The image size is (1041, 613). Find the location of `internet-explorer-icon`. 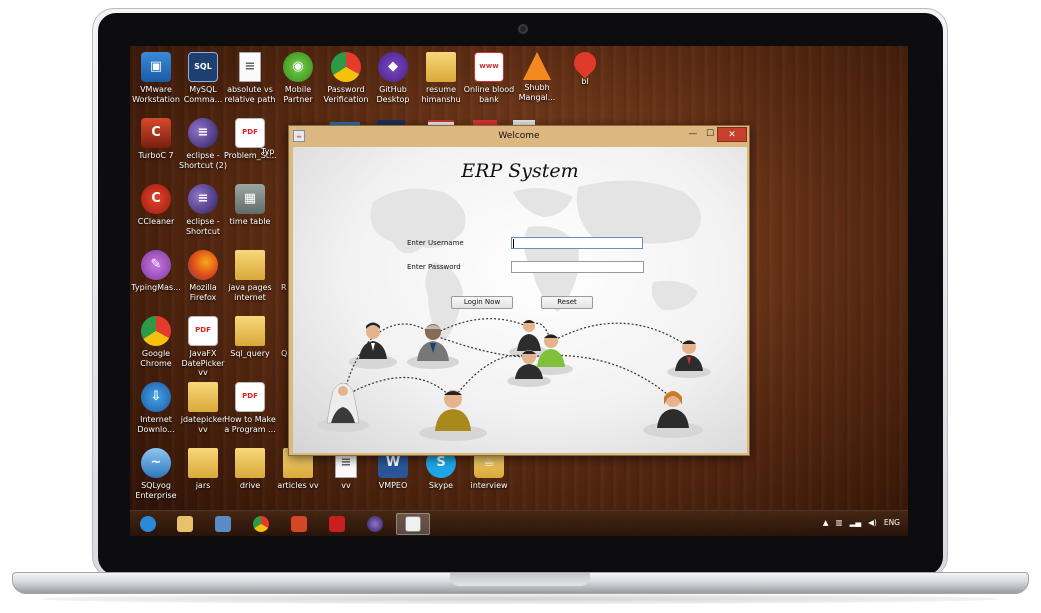

internet-explorer-icon is located at coordinates (148, 524).